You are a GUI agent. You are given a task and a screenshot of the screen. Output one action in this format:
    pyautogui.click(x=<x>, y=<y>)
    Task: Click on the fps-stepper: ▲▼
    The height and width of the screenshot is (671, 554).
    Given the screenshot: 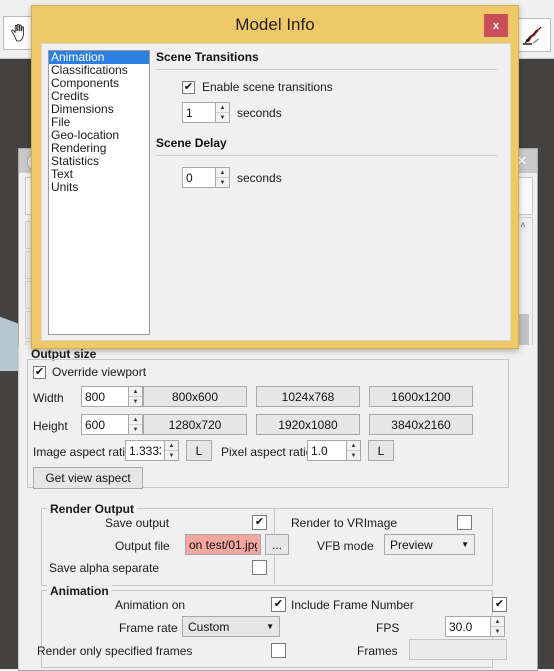 What is the action you would take?
    pyautogui.click(x=475, y=626)
    